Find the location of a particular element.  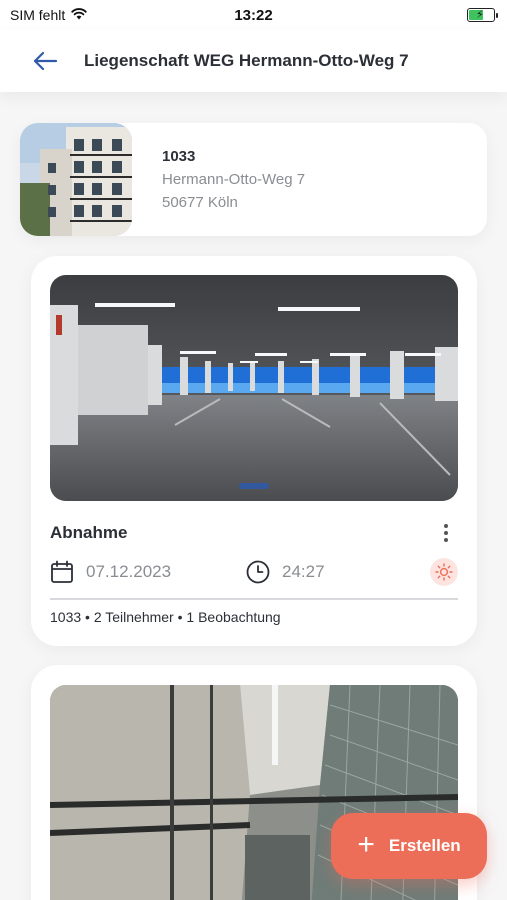

property-card: 1033 Hermann-Otto-Weg 7 50677 Köln is located at coordinates (253, 179).